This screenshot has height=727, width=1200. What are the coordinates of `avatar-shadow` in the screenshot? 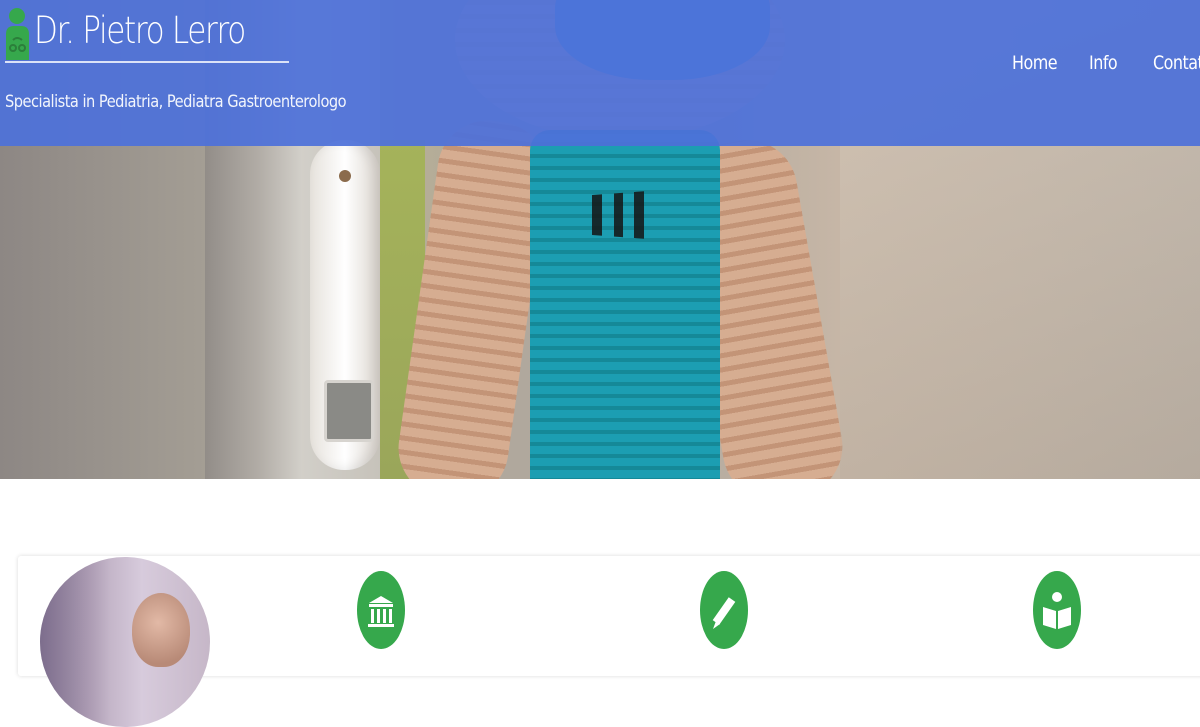 It's located at (75, 642).